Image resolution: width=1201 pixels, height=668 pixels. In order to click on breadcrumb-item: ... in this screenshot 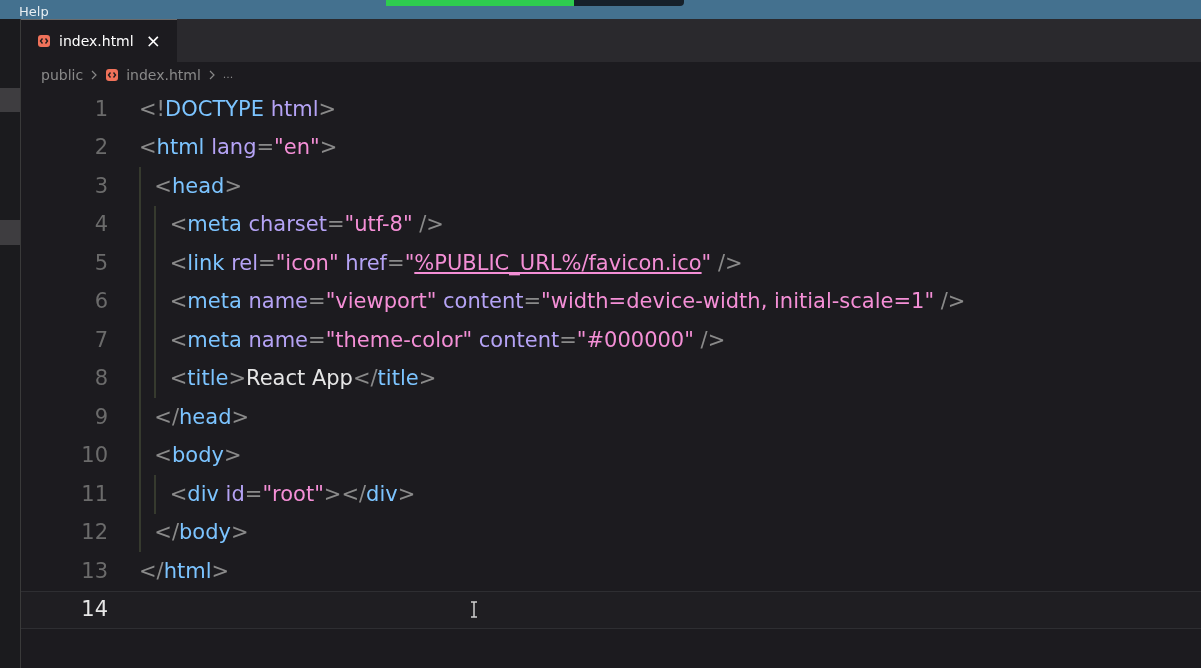, I will do `click(228, 75)`.